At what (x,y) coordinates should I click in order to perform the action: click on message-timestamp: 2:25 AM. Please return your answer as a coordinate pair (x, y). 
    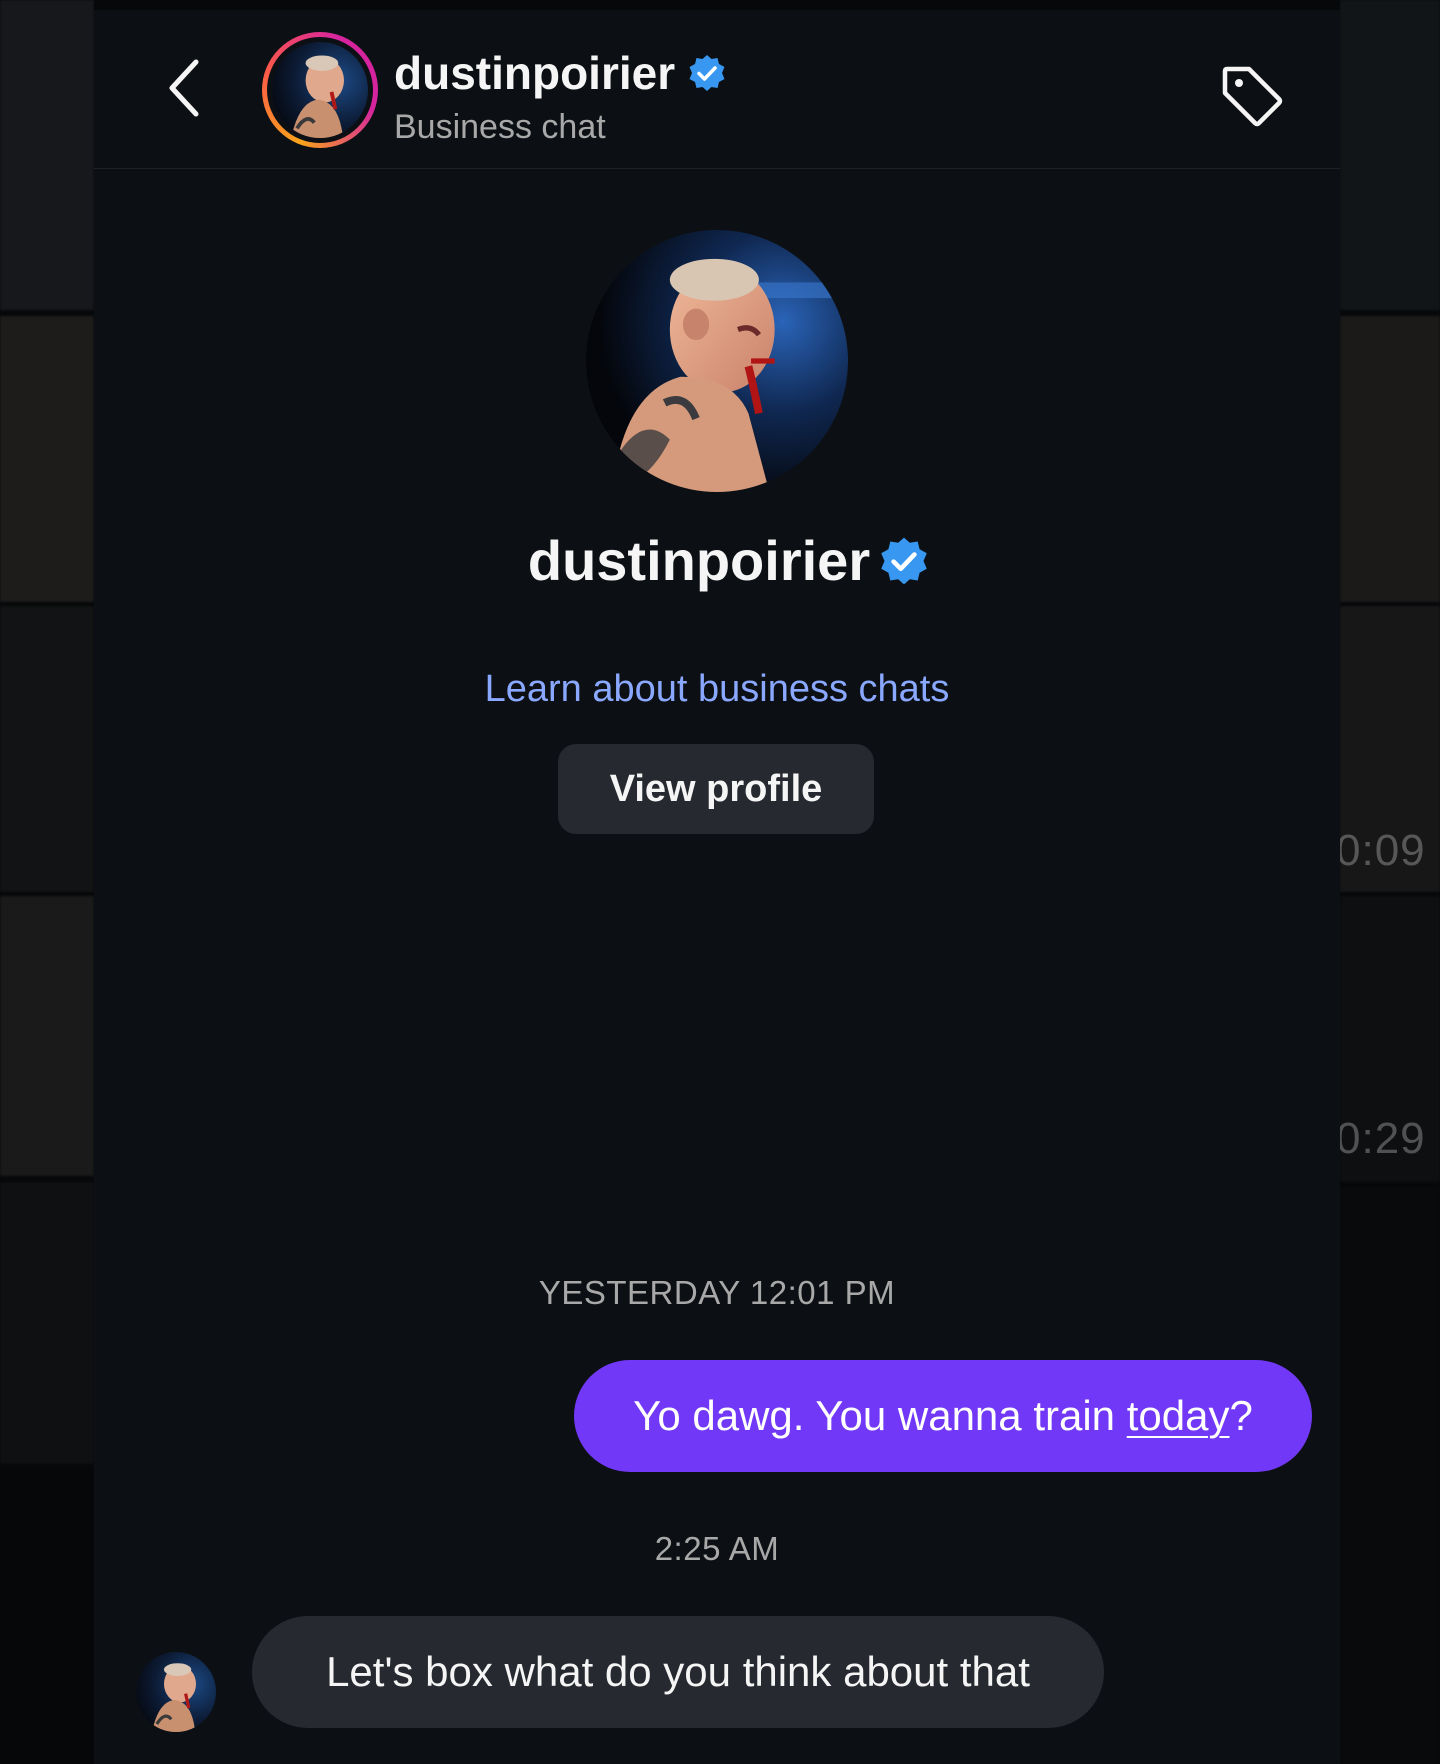
    Looking at the image, I should click on (717, 1548).